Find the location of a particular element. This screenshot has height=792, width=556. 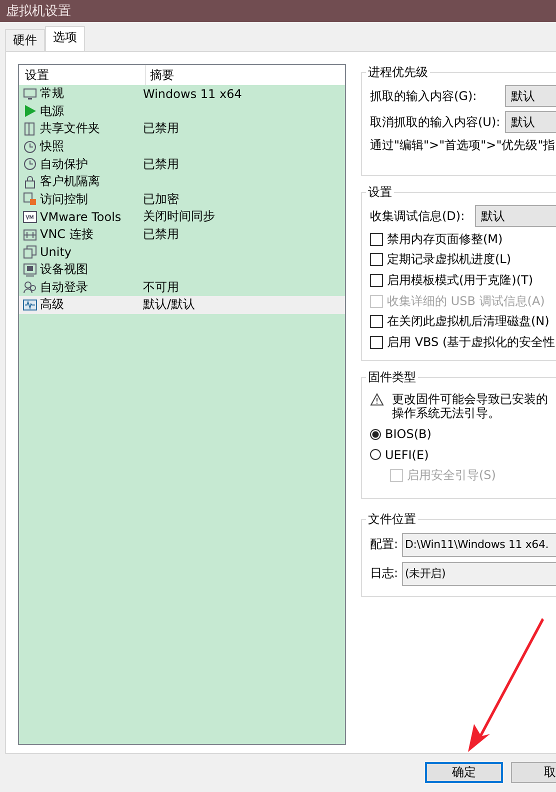

tab: 选项 is located at coordinates (65, 38).